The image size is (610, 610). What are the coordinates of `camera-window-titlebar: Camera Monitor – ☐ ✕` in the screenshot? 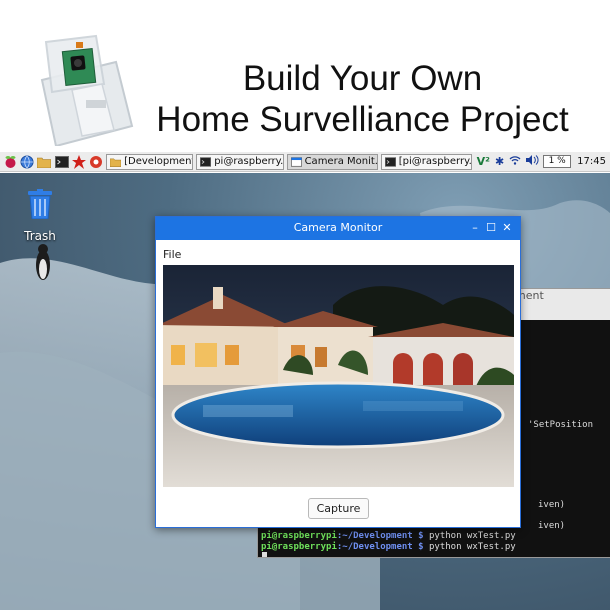 It's located at (338, 228).